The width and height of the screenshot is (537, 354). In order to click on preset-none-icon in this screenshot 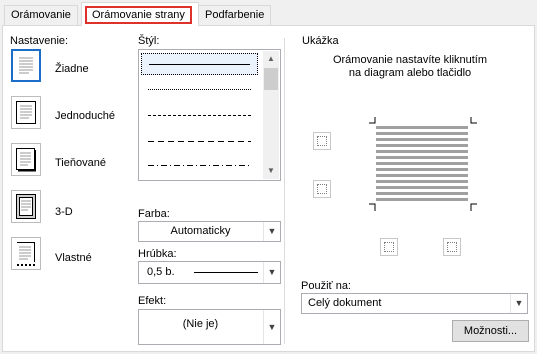, I will do `click(26, 65)`.